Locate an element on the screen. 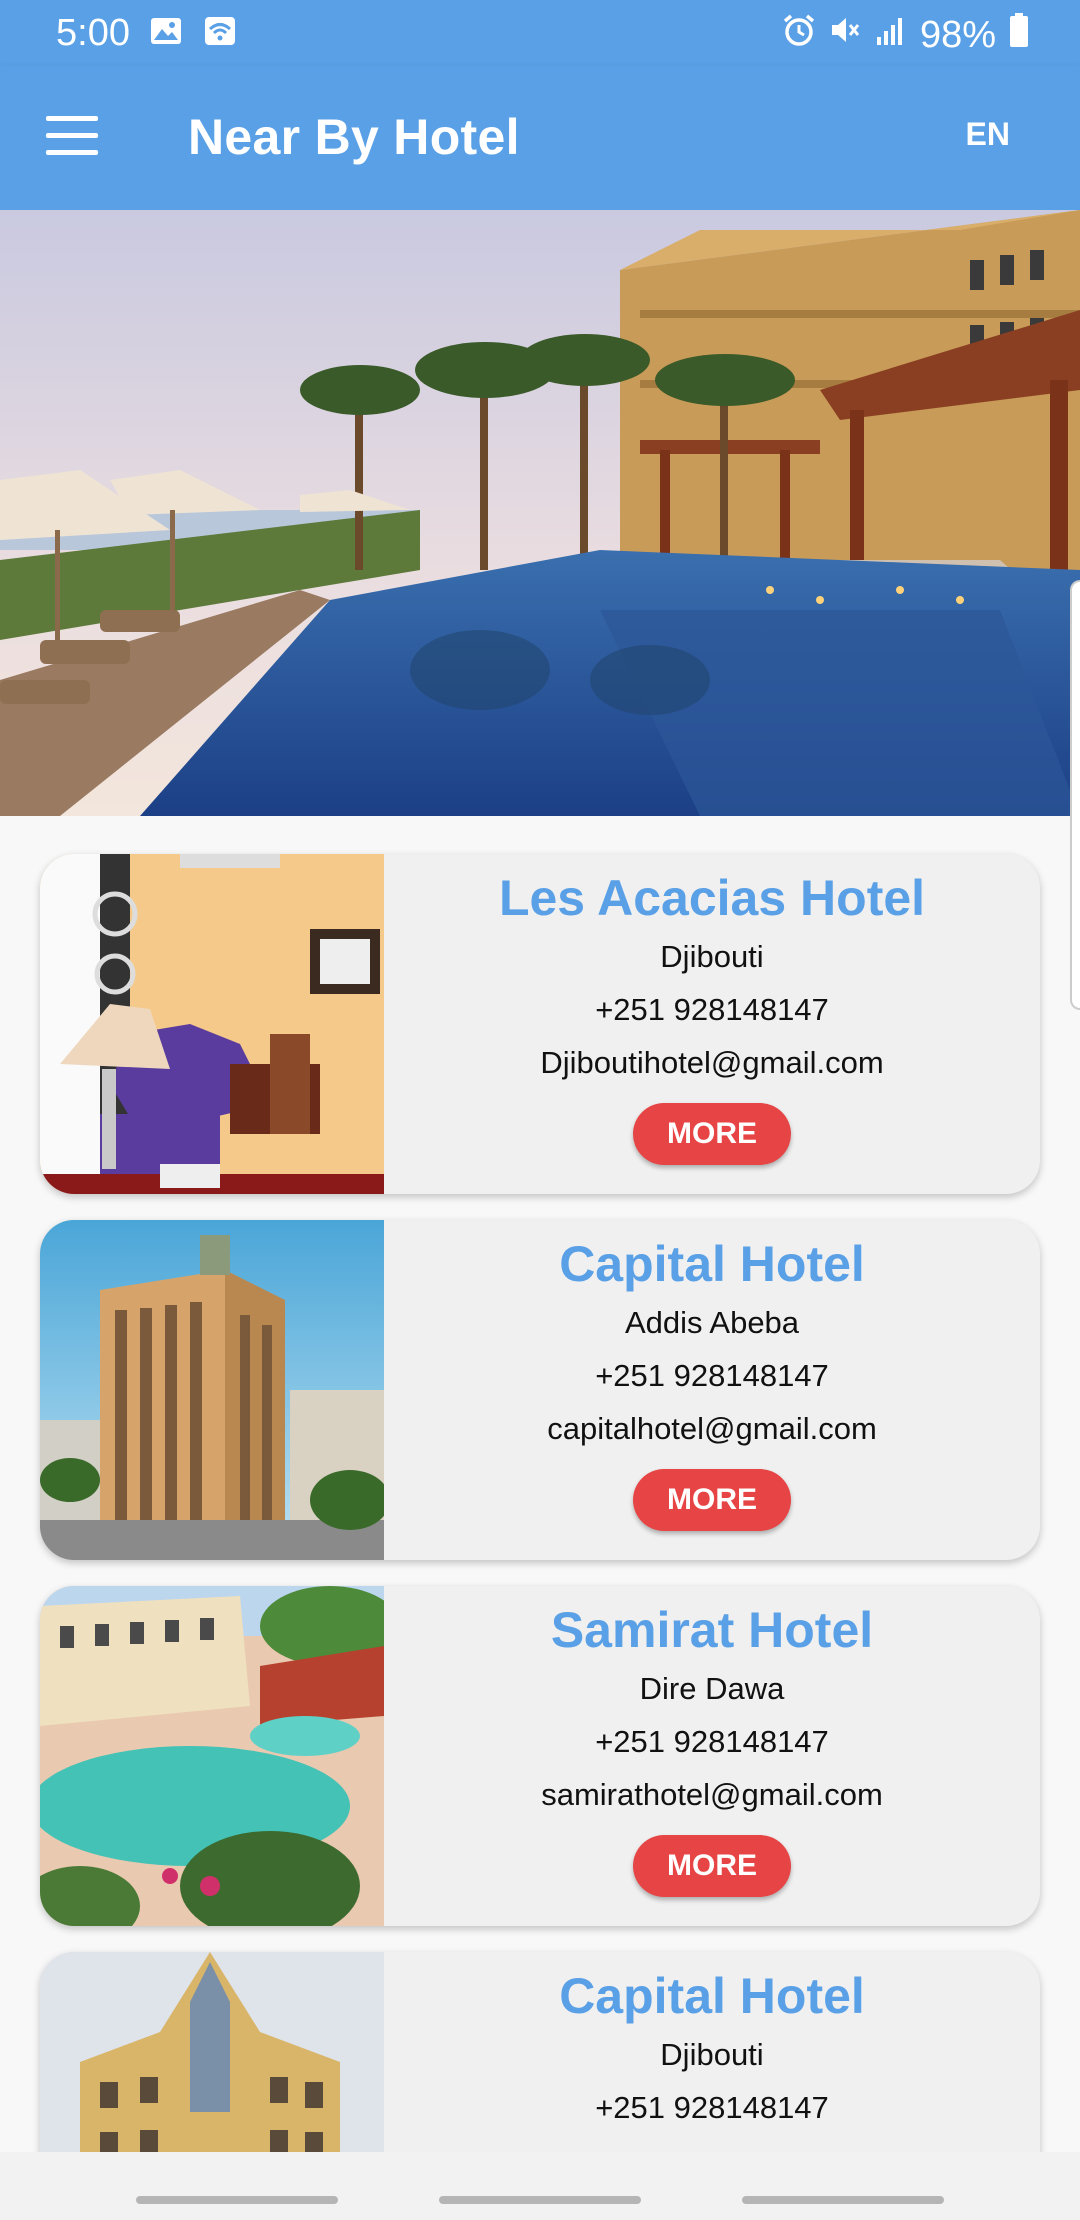 The width and height of the screenshot is (1080, 2220). app-bar: Near By Hotel EN is located at coordinates (540, 138).